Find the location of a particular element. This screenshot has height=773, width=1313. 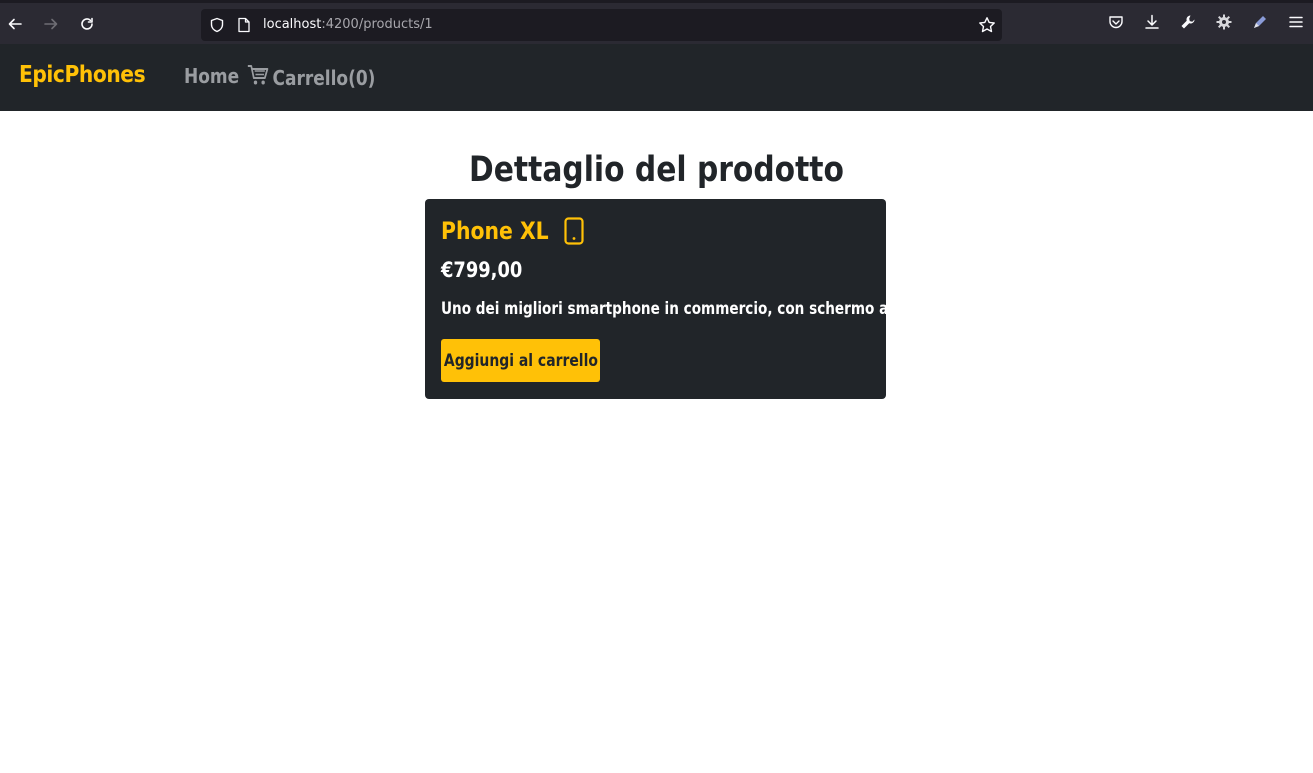

add-to-cart-label: Aggiungi al carrello is located at coordinates (520, 360).